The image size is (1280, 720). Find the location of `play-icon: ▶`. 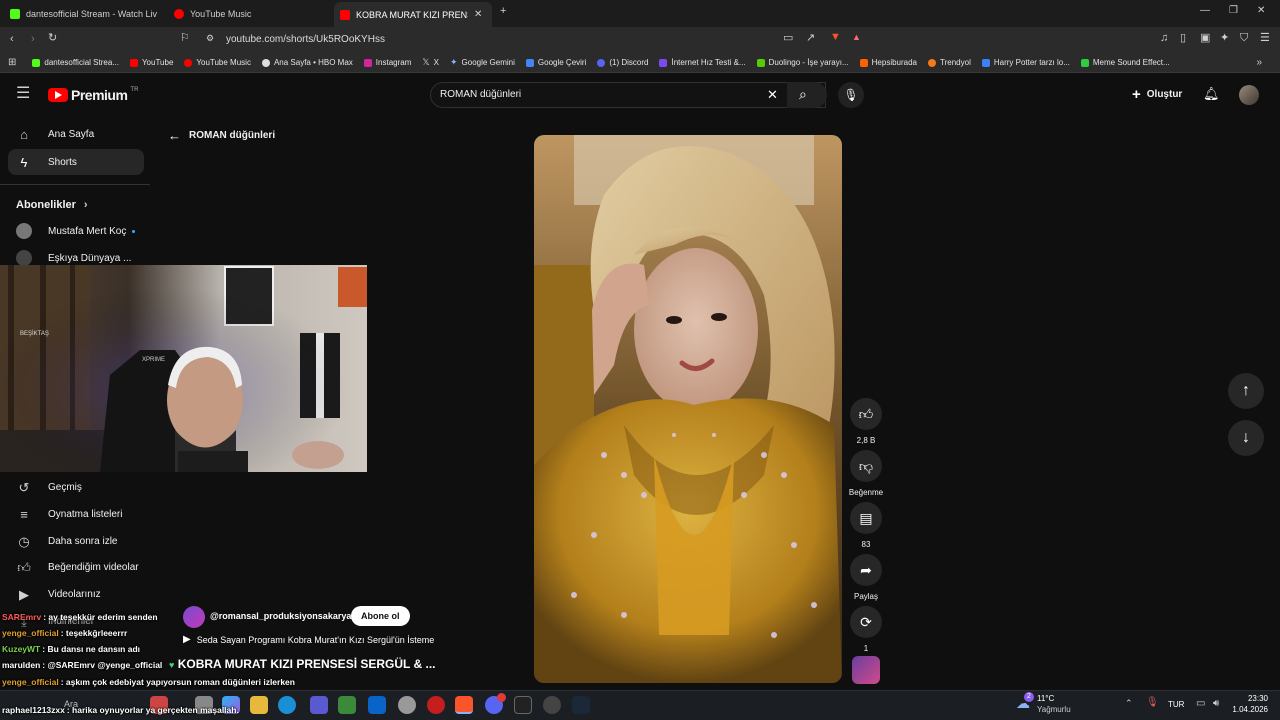

play-icon: ▶ is located at coordinates (187, 639).